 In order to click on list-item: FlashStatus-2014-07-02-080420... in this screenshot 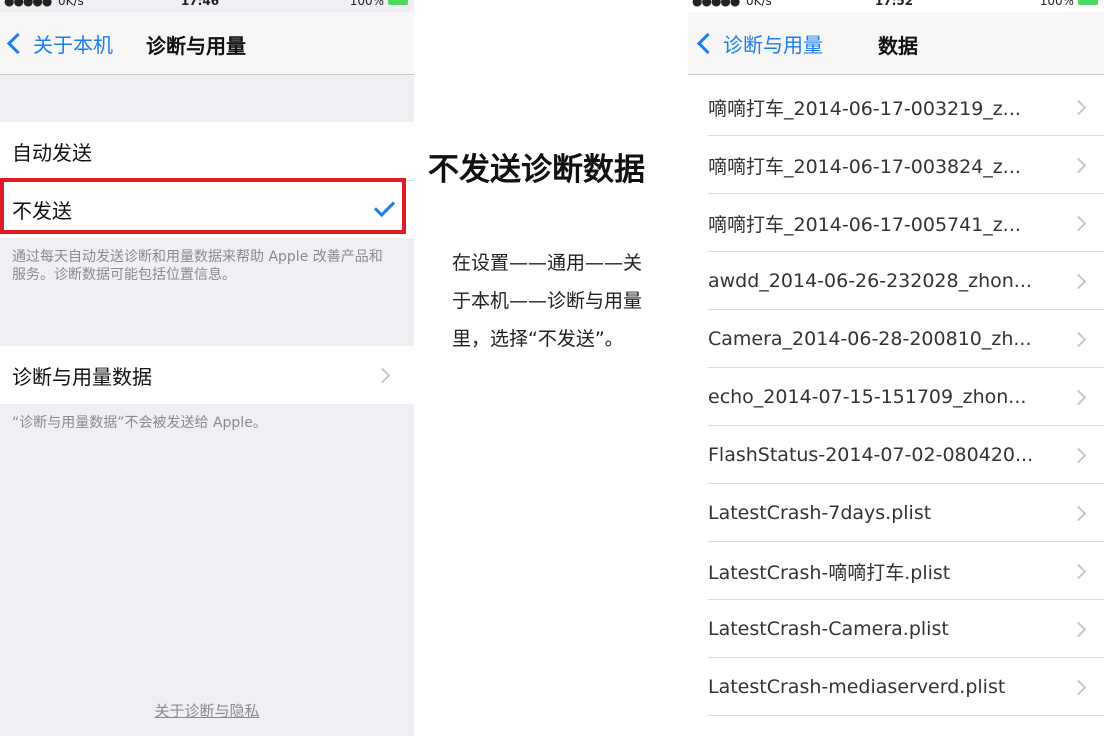, I will do `click(896, 455)`.